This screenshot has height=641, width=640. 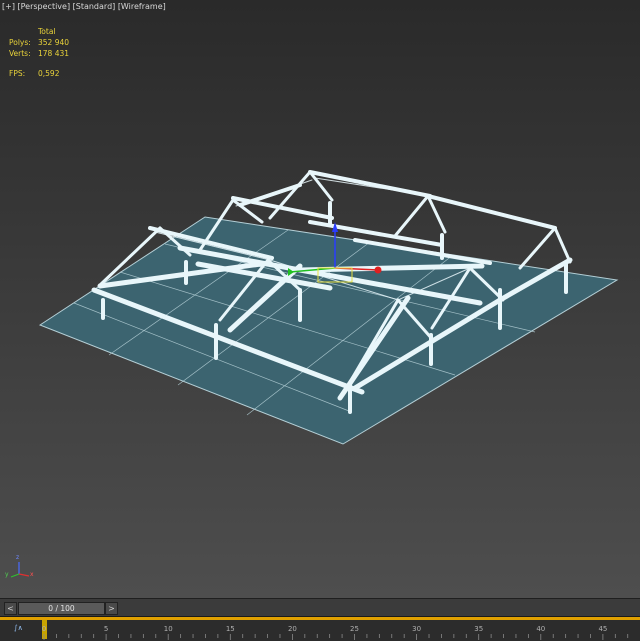 What do you see at coordinates (292, 629) in the screenshot?
I see `timeline-tick-label: 20` at bounding box center [292, 629].